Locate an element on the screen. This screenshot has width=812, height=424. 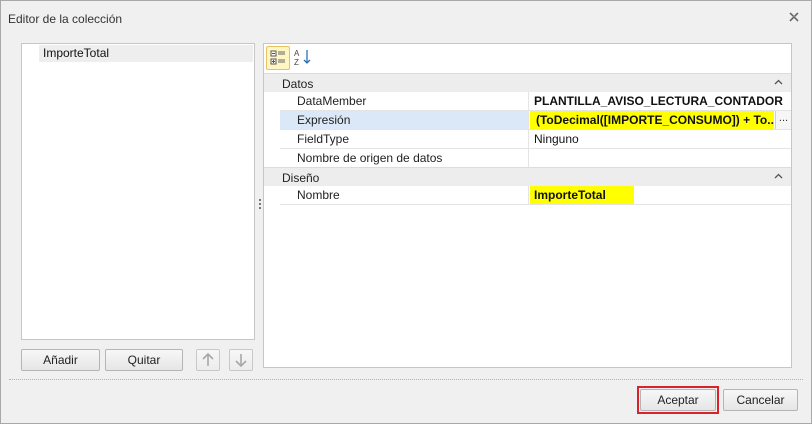
cancel-button: Cancelar is located at coordinates (760, 400).